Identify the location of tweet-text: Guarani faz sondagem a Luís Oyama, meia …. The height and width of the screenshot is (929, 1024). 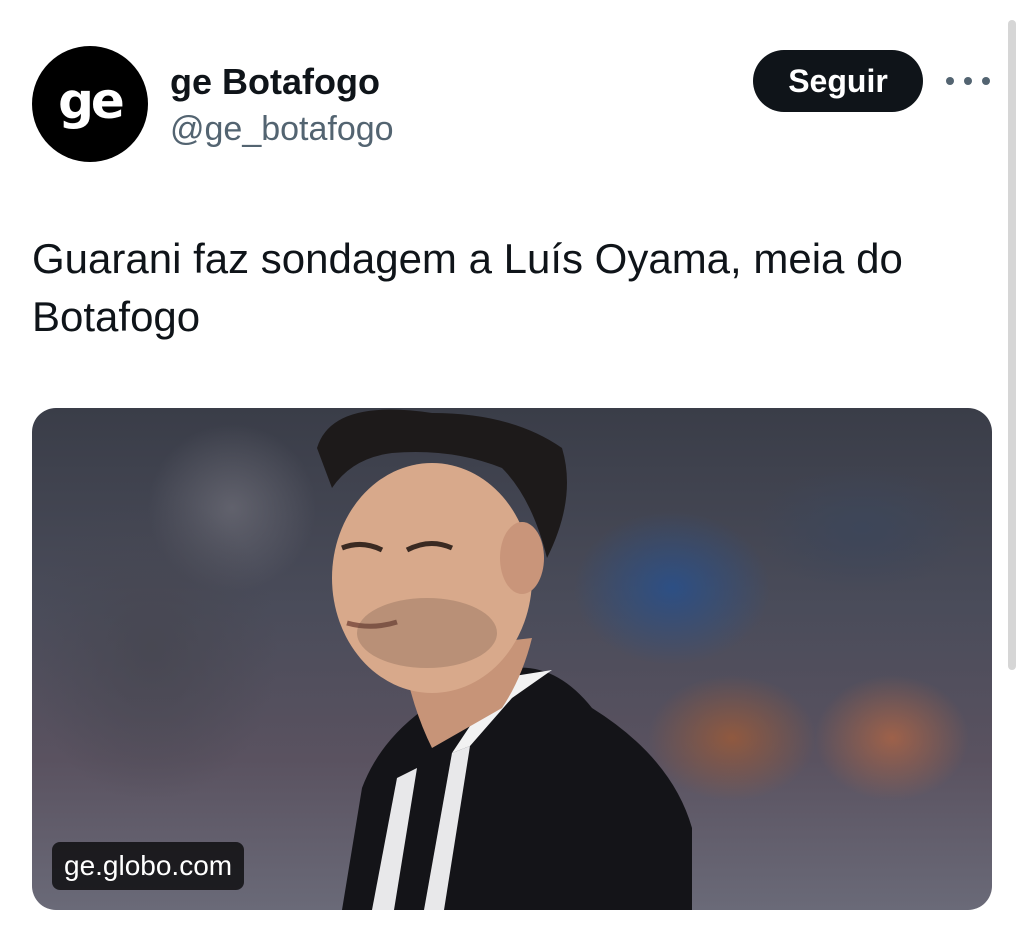
(467, 287).